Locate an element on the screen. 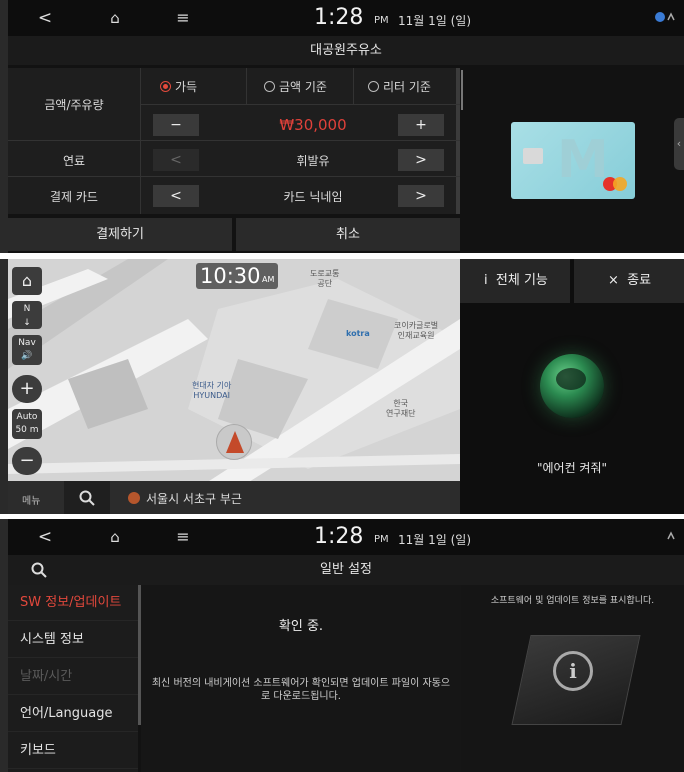  sidebar-item-date-time: 날짜/시간 is located at coordinates (73, 677).